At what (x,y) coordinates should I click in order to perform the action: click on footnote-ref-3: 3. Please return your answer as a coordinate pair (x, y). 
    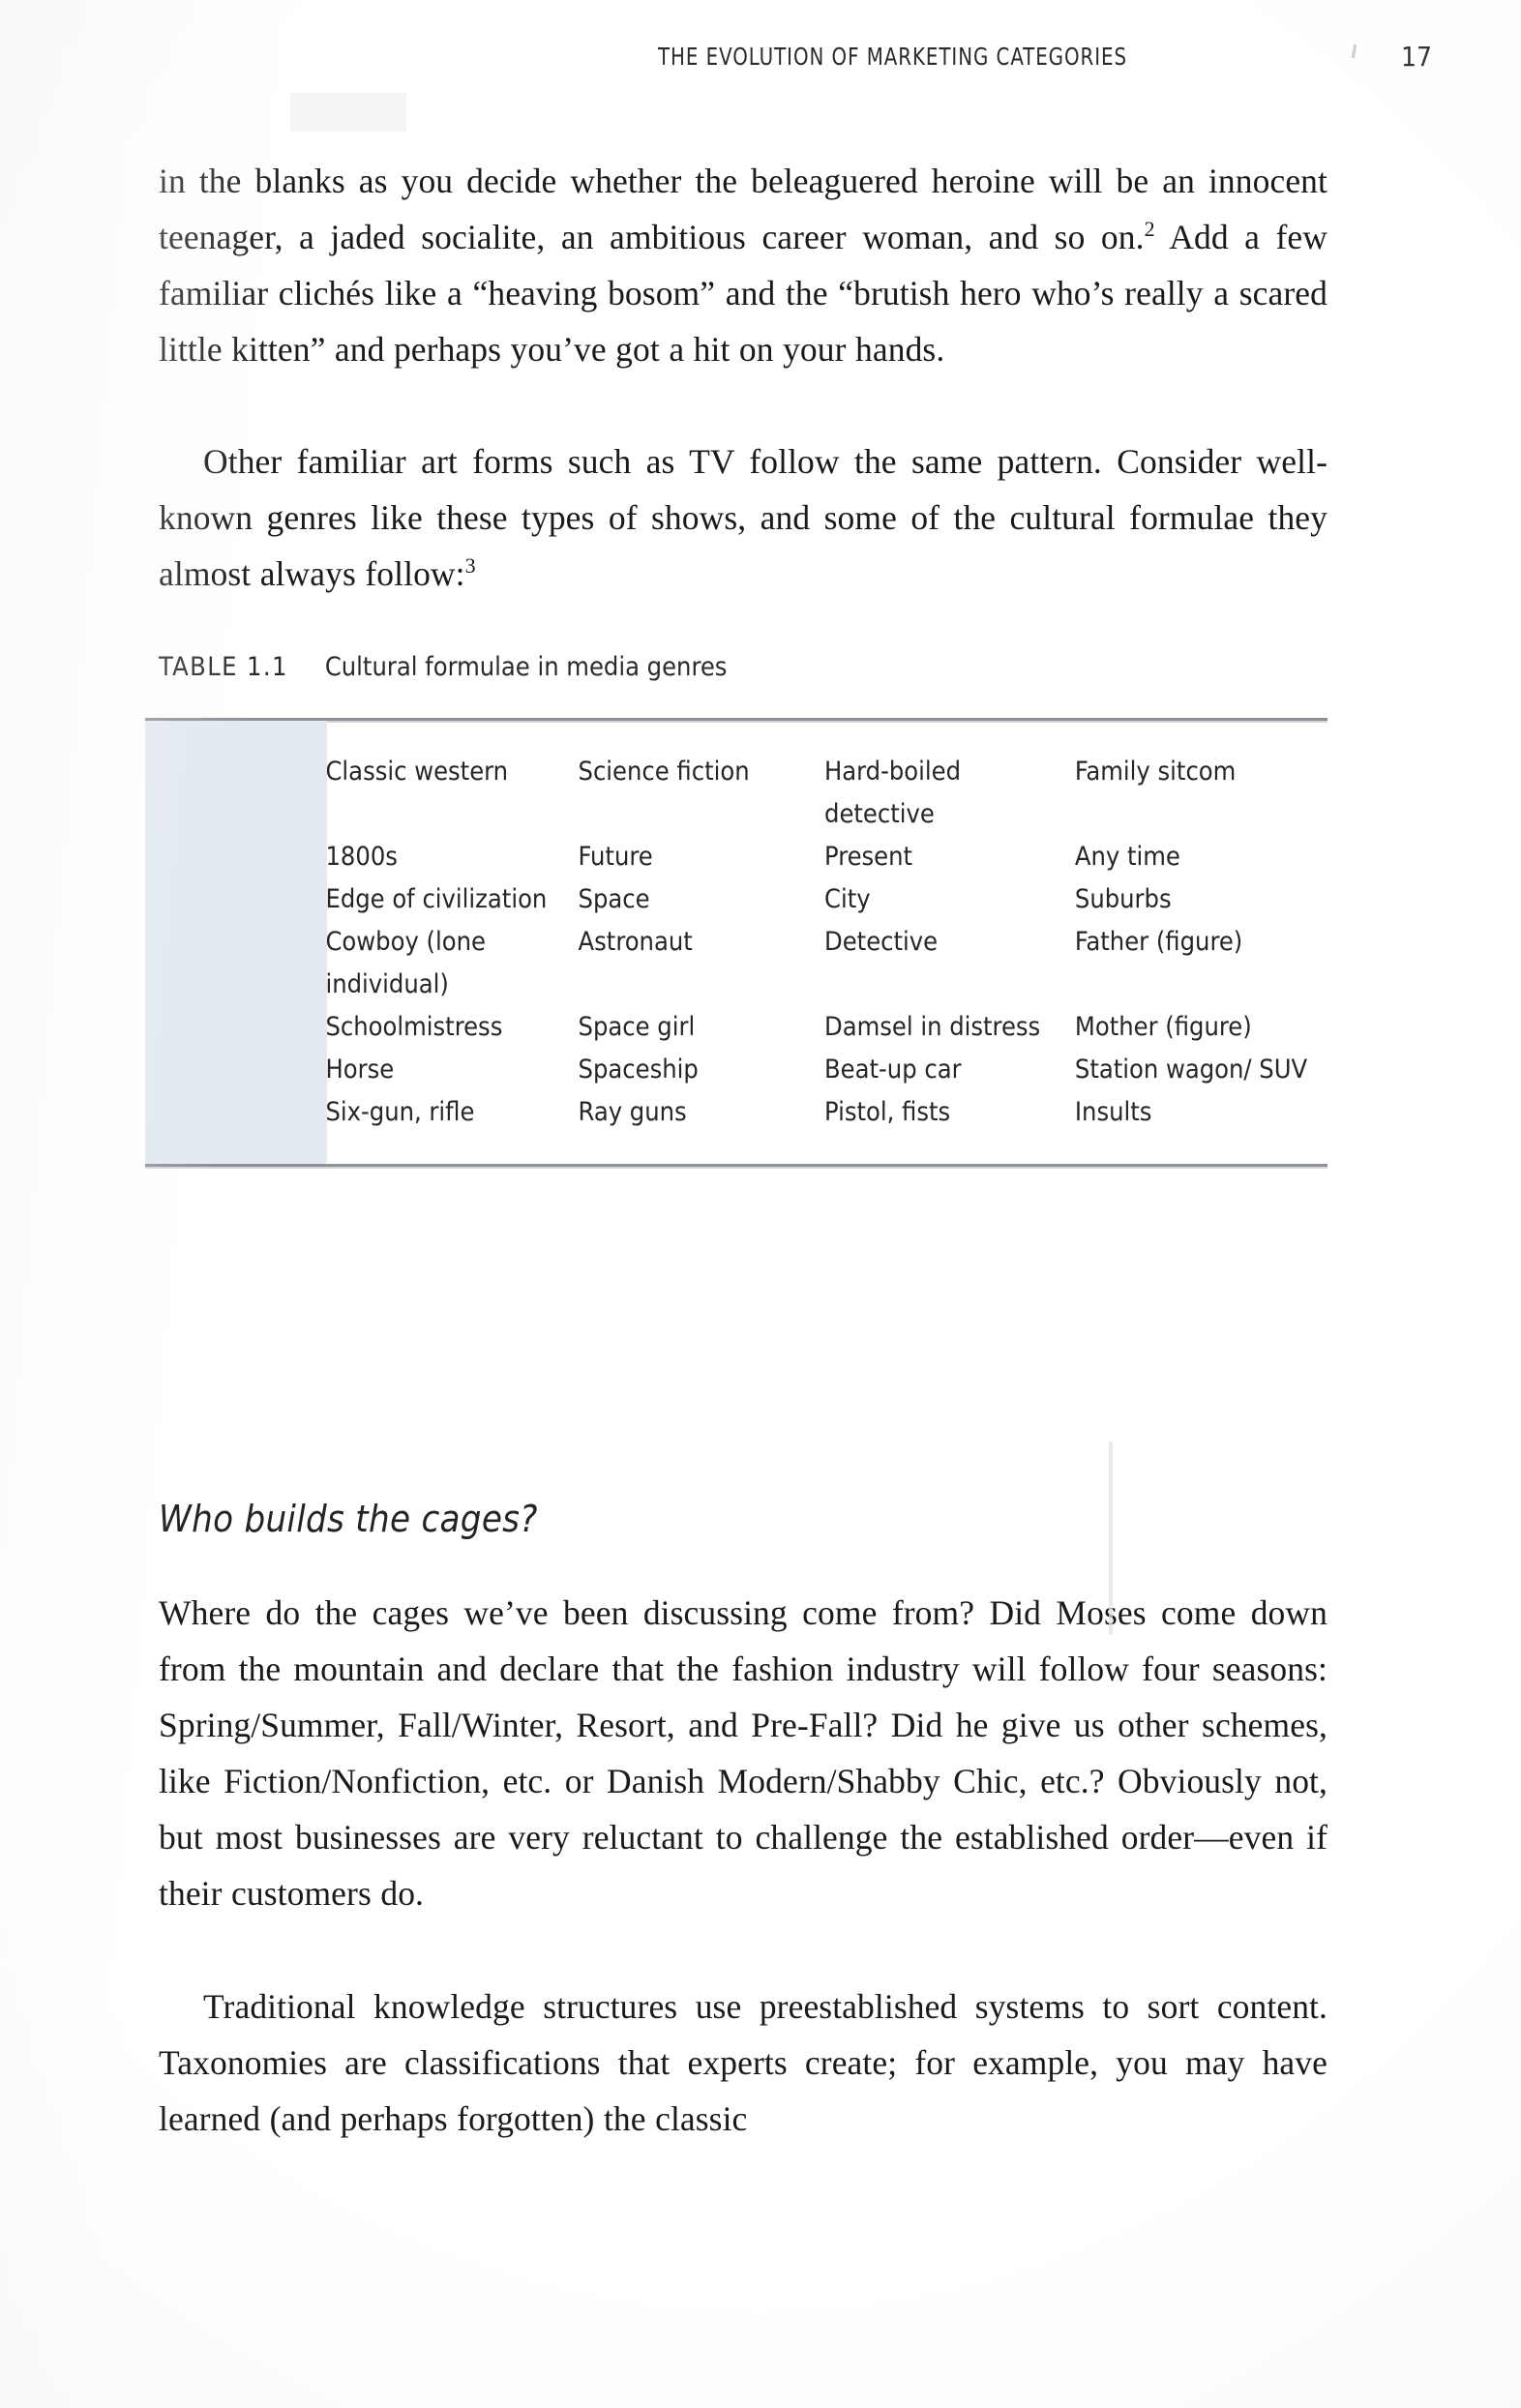
    Looking at the image, I should click on (470, 566).